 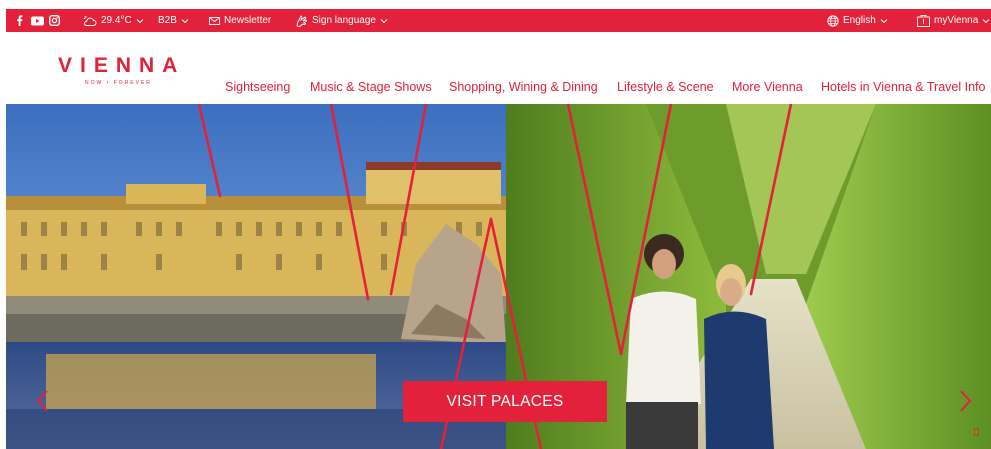 What do you see at coordinates (248, 20) in the screenshot?
I see `newsletter-label: Newsletter` at bounding box center [248, 20].